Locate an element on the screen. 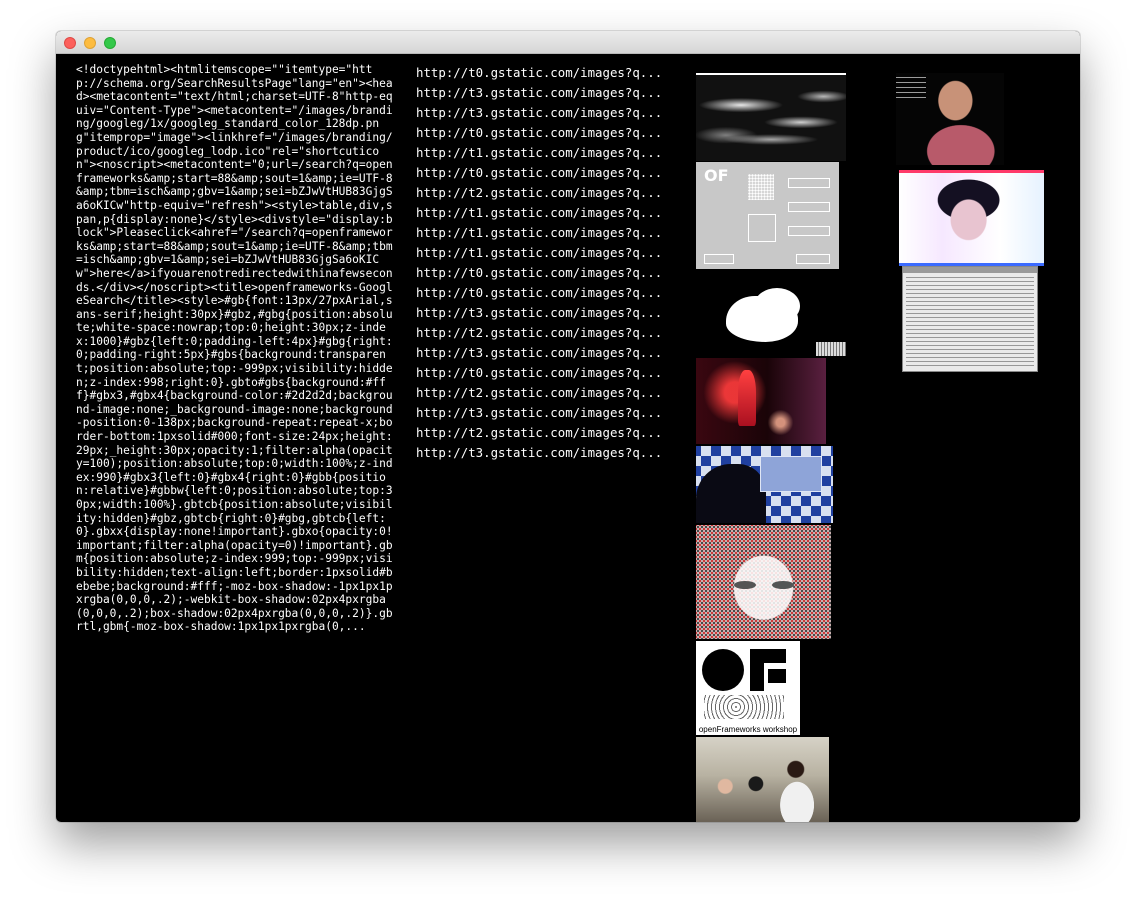  code-lines is located at coordinates (970, 322).